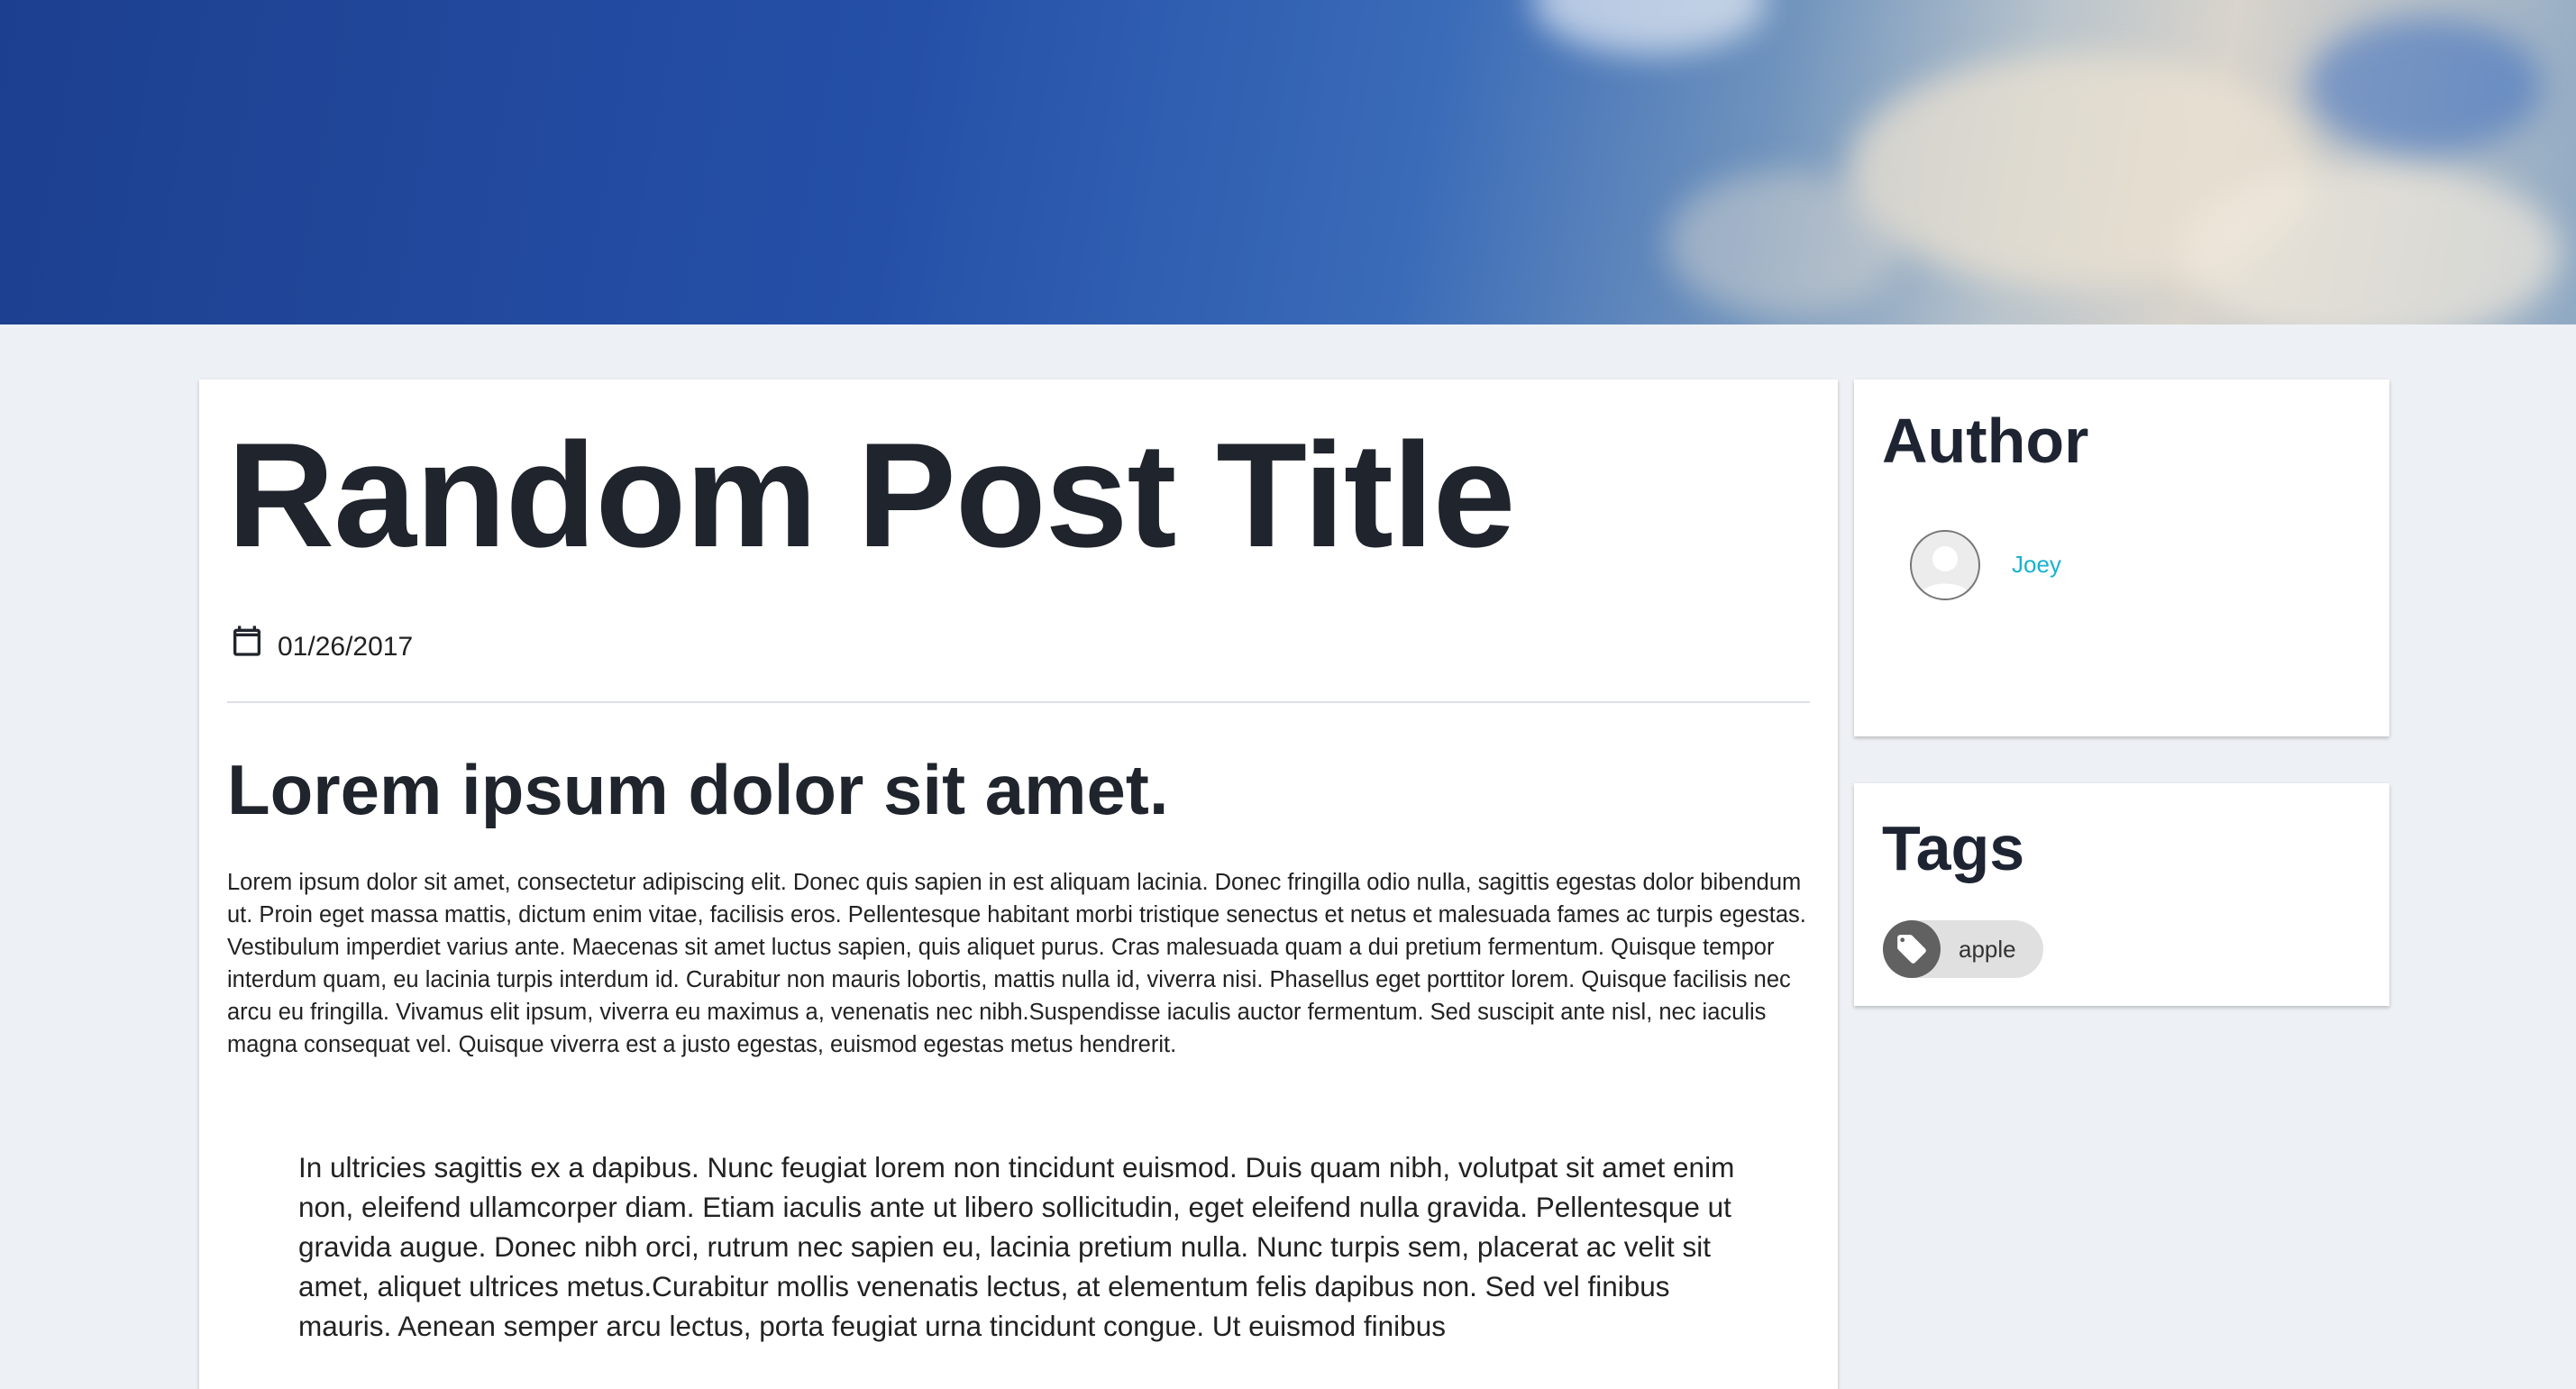 This screenshot has height=1389, width=2576. What do you see at coordinates (1019, 702) in the screenshot?
I see `header-divider` at bounding box center [1019, 702].